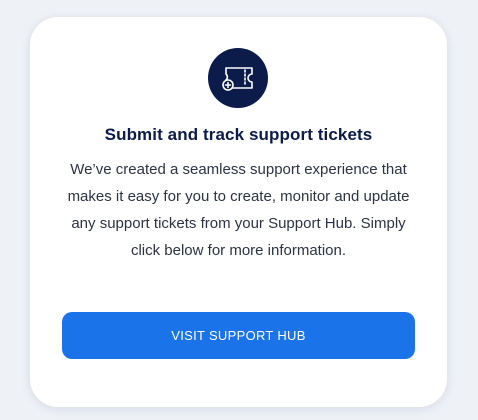  What do you see at coordinates (238, 335) in the screenshot?
I see `visit-support-hub-button: VISIT SUPPORT HUB` at bounding box center [238, 335].